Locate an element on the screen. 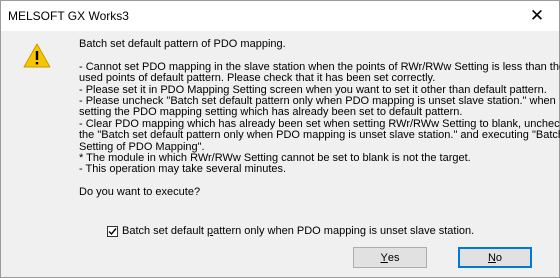 The height and width of the screenshot is (278, 560). checkmark-icon is located at coordinates (112, 231).